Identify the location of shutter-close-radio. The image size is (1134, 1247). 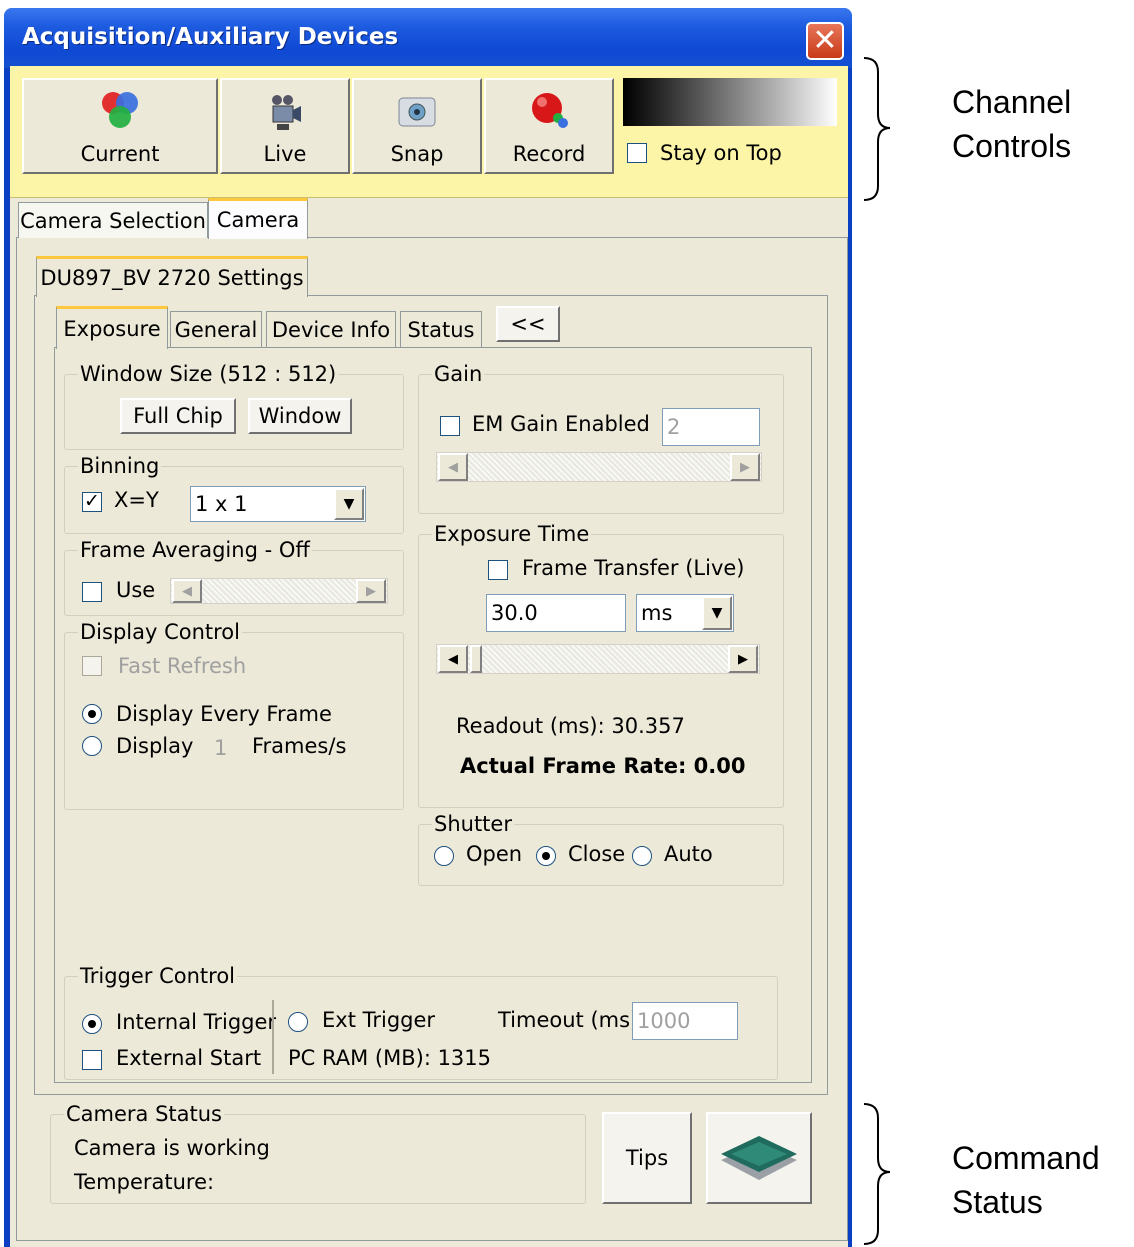
(546, 856).